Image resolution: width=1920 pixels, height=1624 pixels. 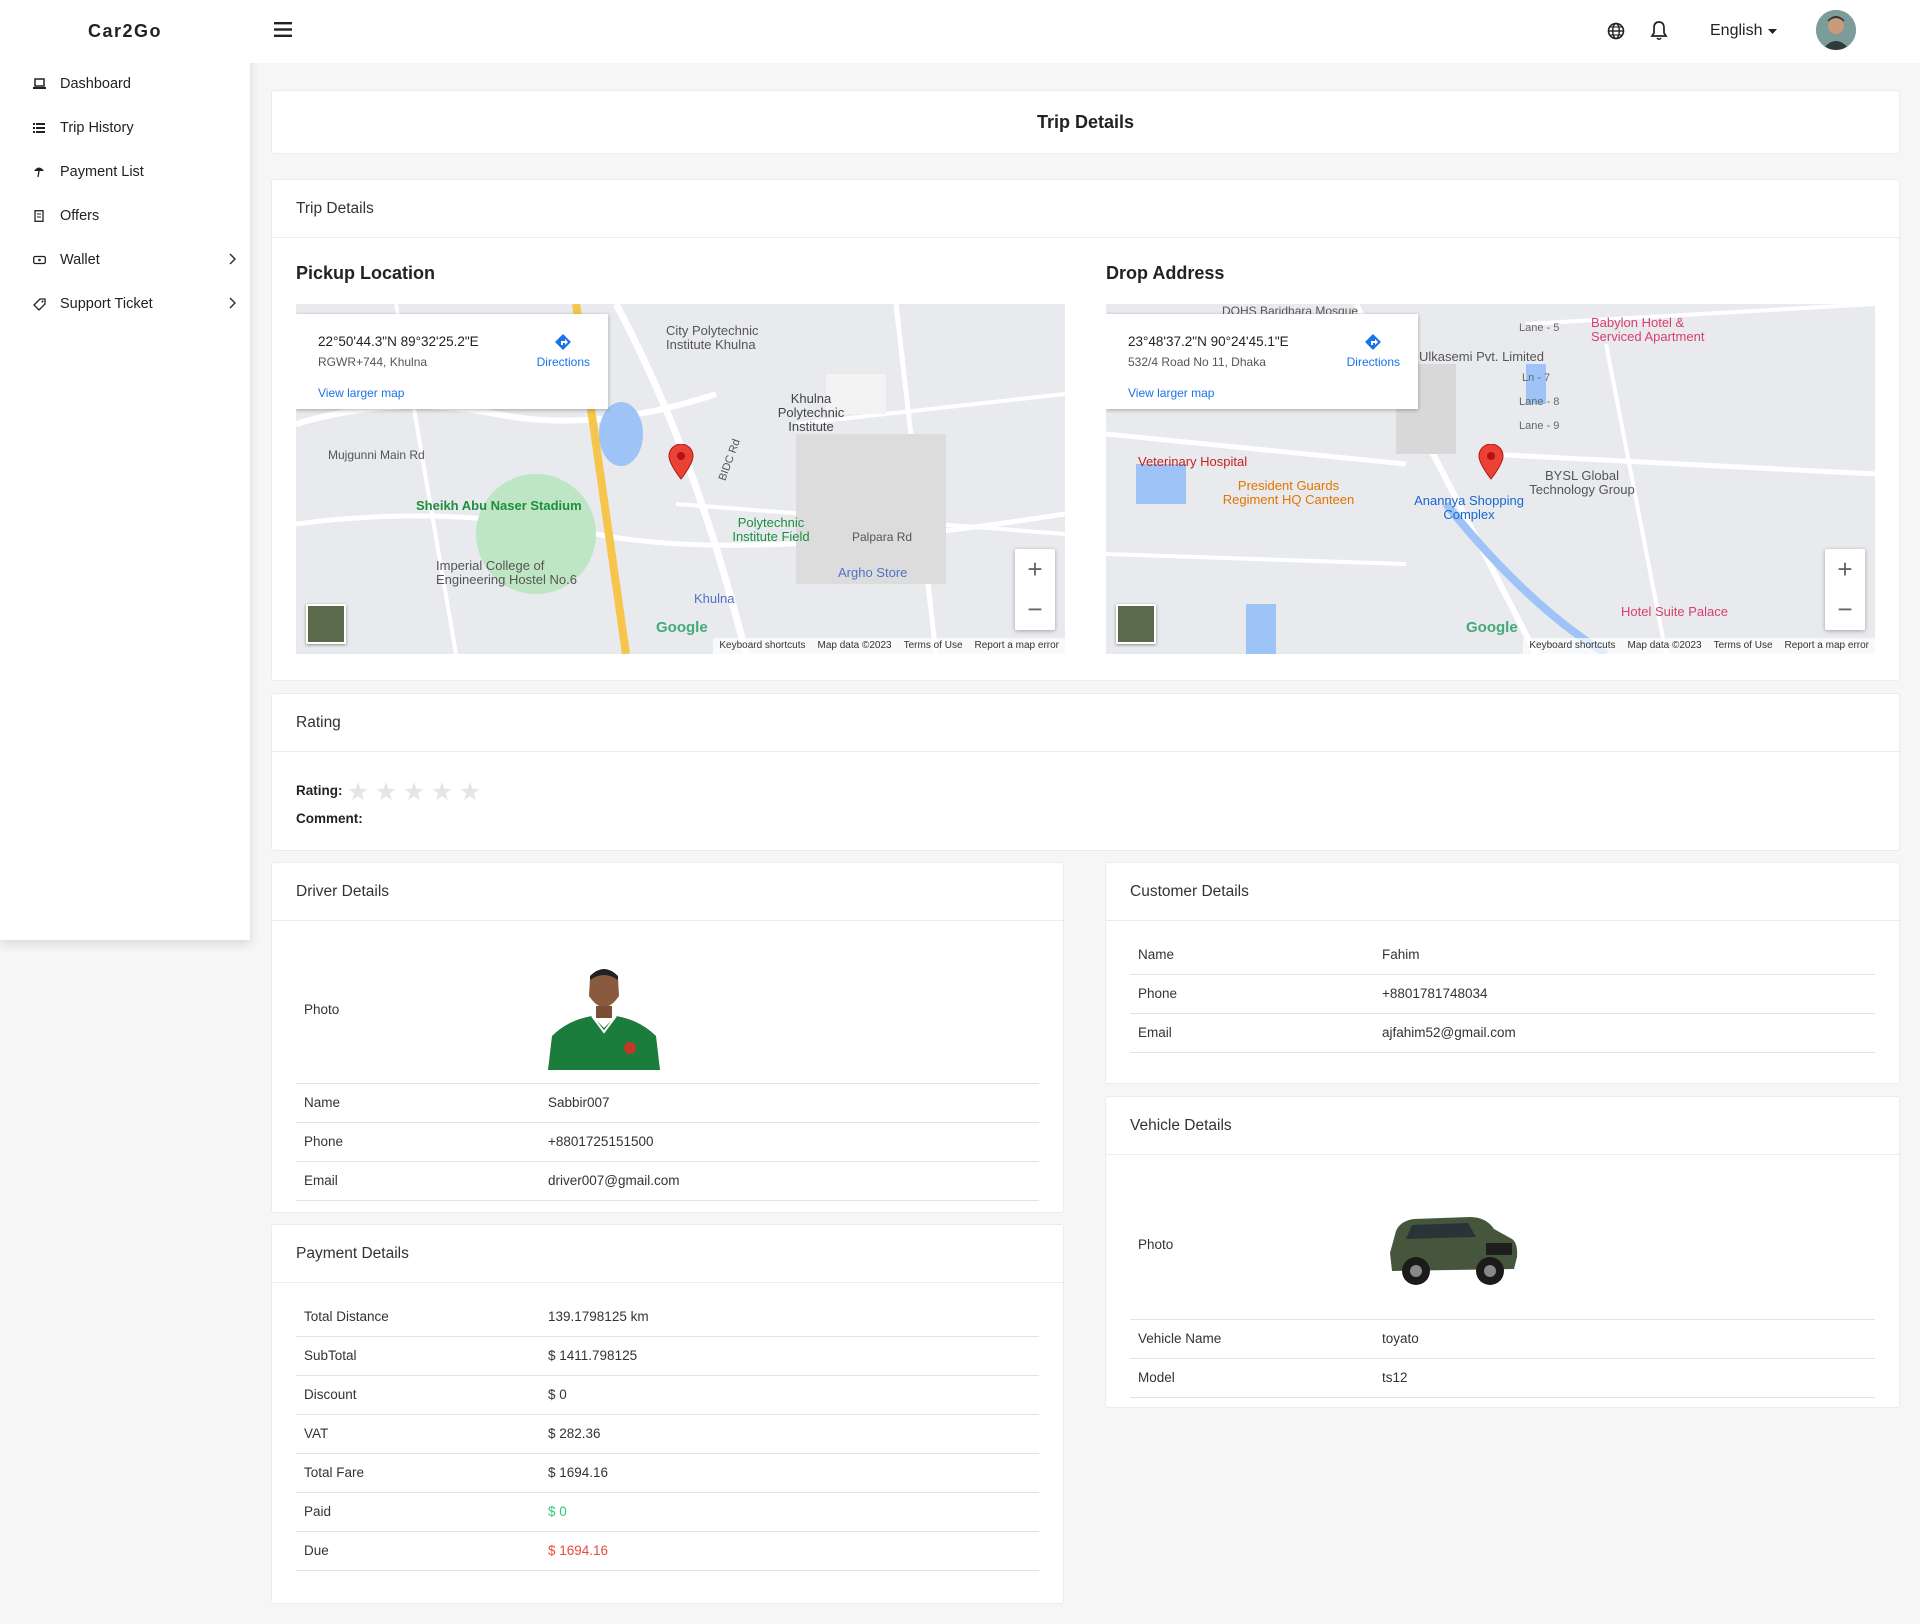 What do you see at coordinates (499, 505) in the screenshot?
I see `map-label: Sheikh Abu Naser Stadium` at bounding box center [499, 505].